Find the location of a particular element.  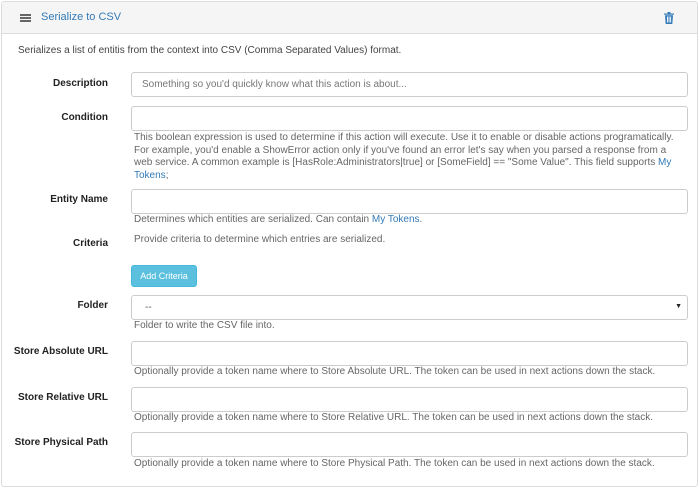

caret-down-icon: ▼ is located at coordinates (678, 306).